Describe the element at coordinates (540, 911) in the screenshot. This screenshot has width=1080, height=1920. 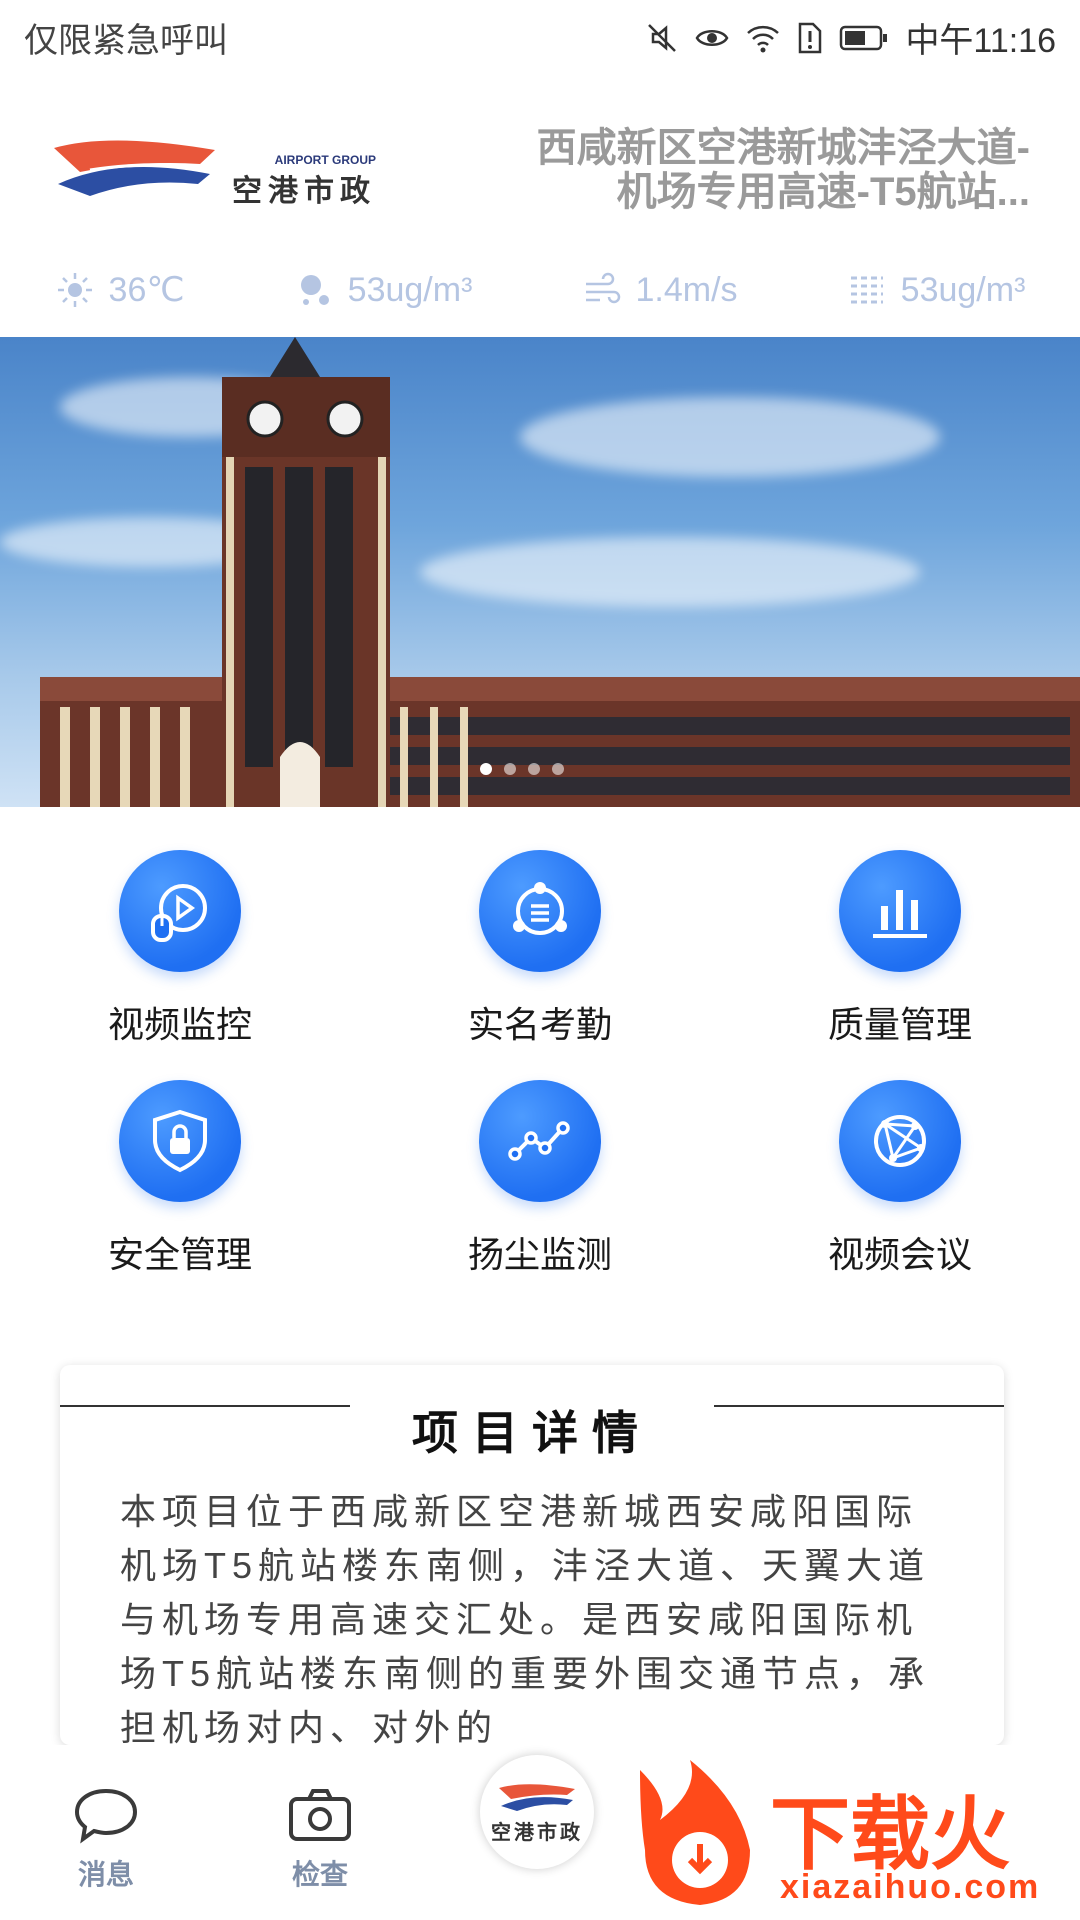
I see `attendance-icon` at that location.